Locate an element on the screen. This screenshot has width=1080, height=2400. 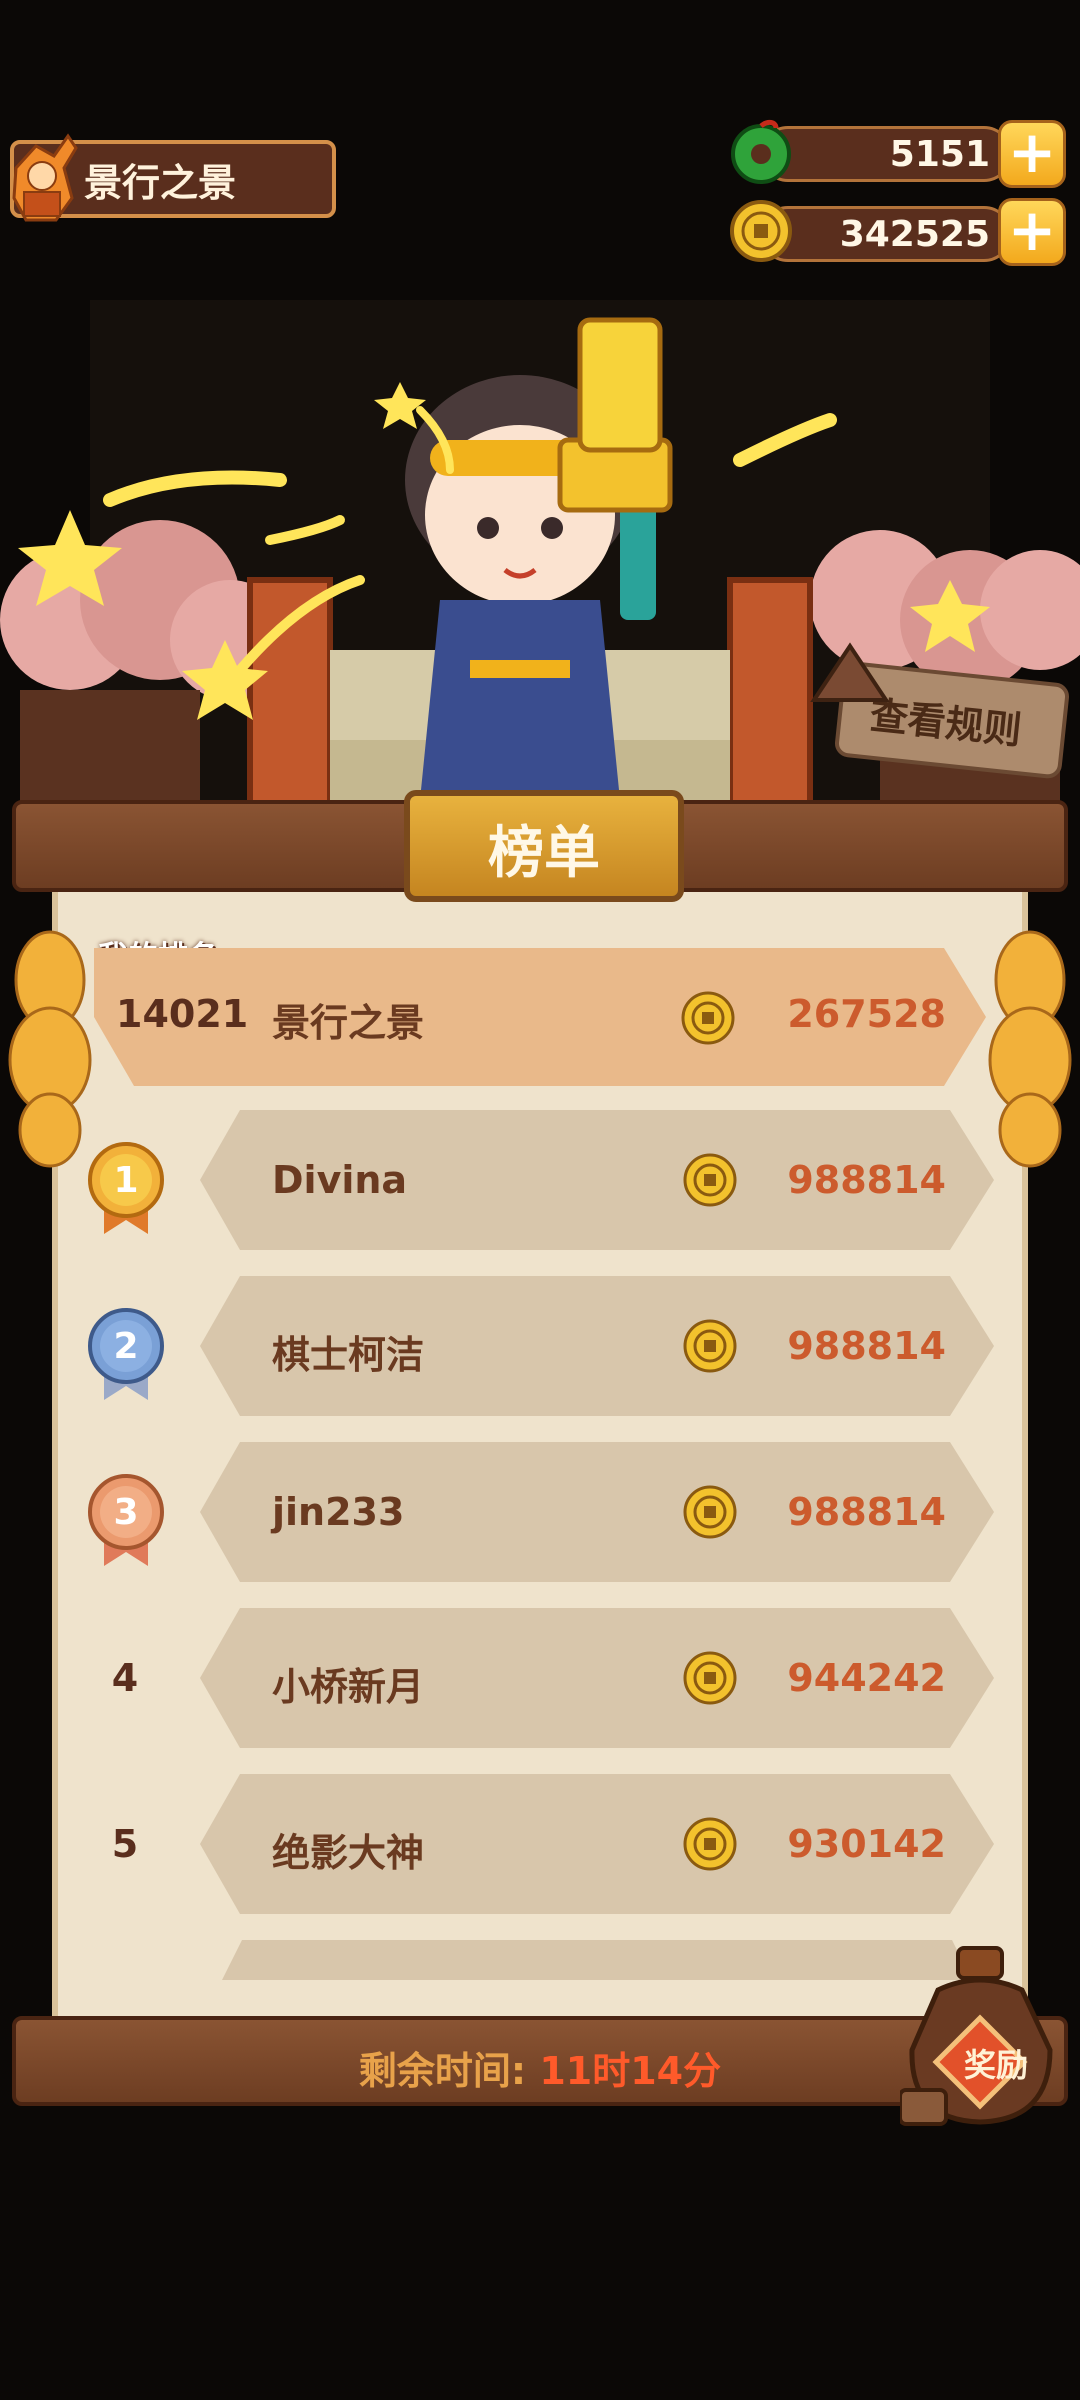
corn-left-icon is located at coordinates (50, 1049).